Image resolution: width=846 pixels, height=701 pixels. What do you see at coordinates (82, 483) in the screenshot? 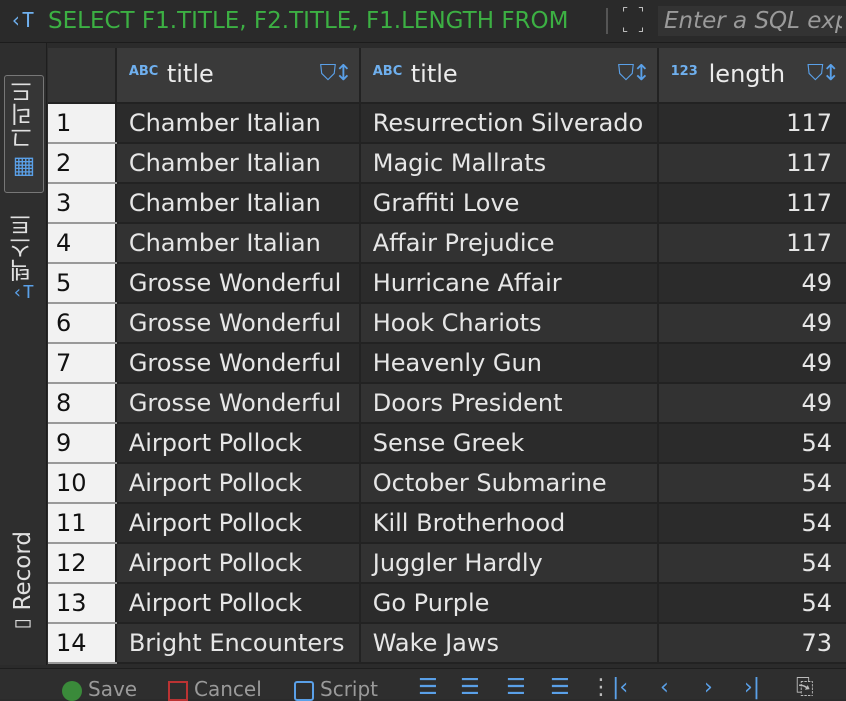
I see `row-number-cell: 10` at bounding box center [82, 483].